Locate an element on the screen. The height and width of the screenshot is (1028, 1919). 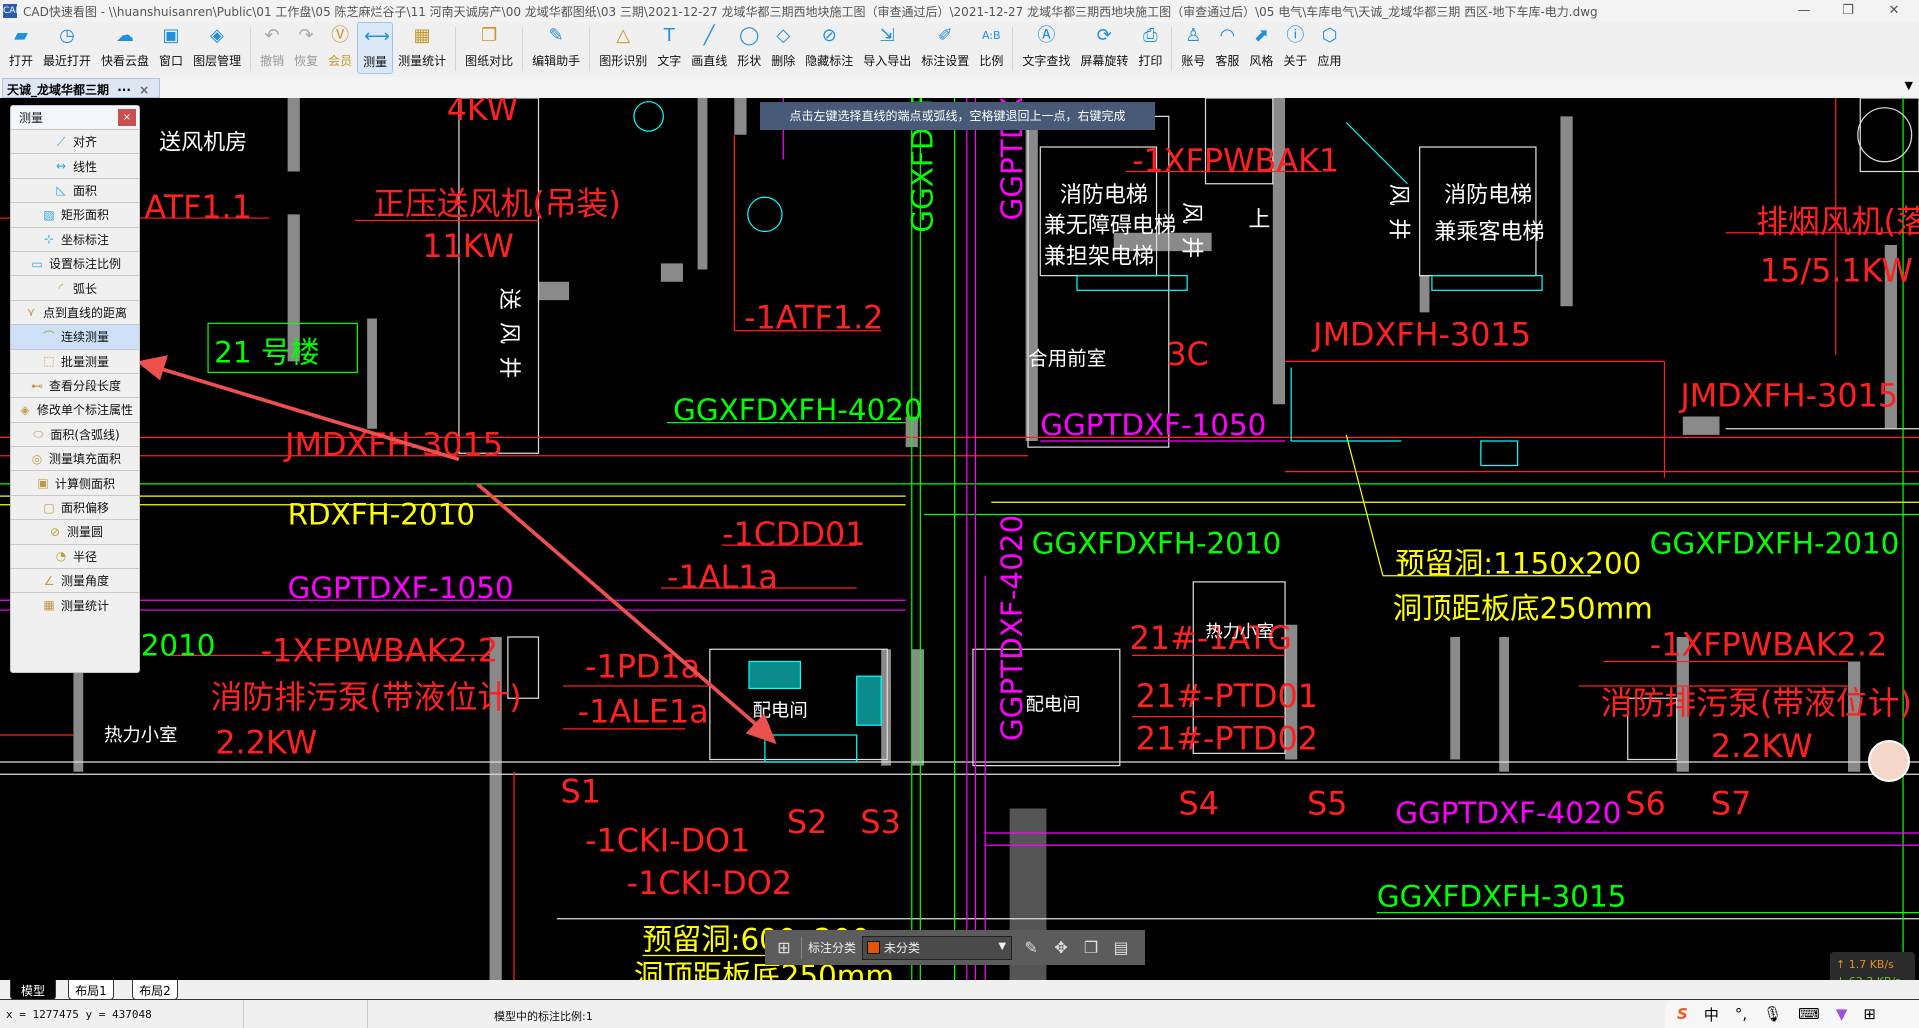
measure-item: ◜ 弧长 is located at coordinates (75, 287).